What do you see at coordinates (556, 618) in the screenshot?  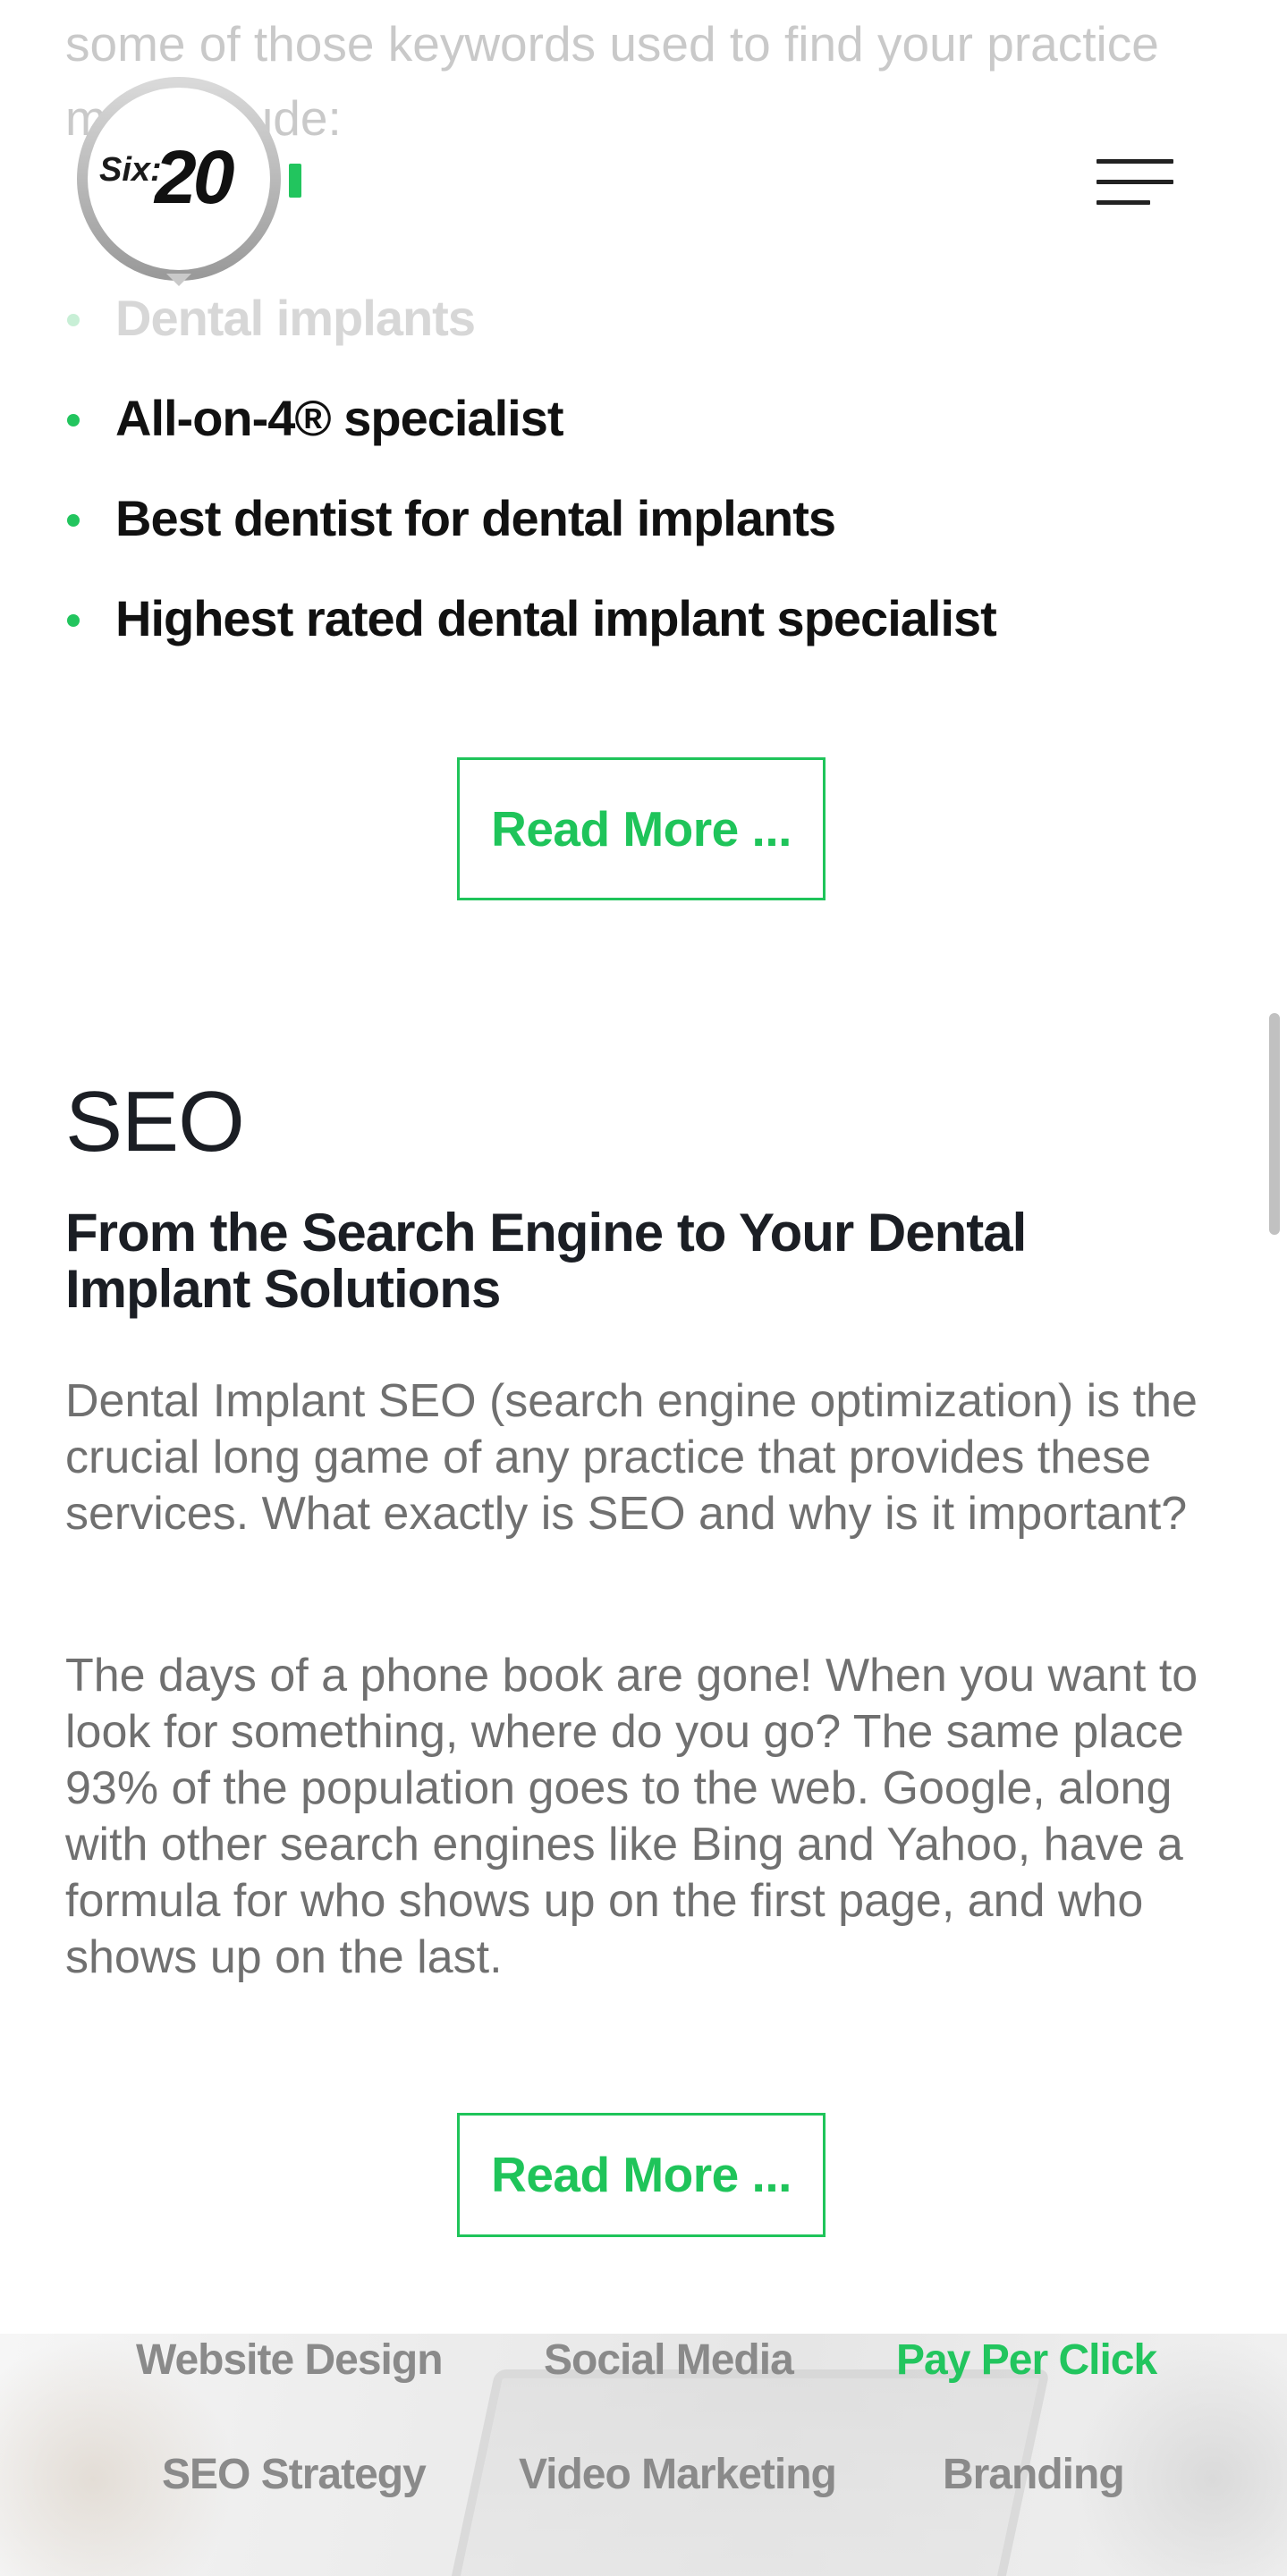 I see `list-item-label: Highest rated dental implant specialist` at bounding box center [556, 618].